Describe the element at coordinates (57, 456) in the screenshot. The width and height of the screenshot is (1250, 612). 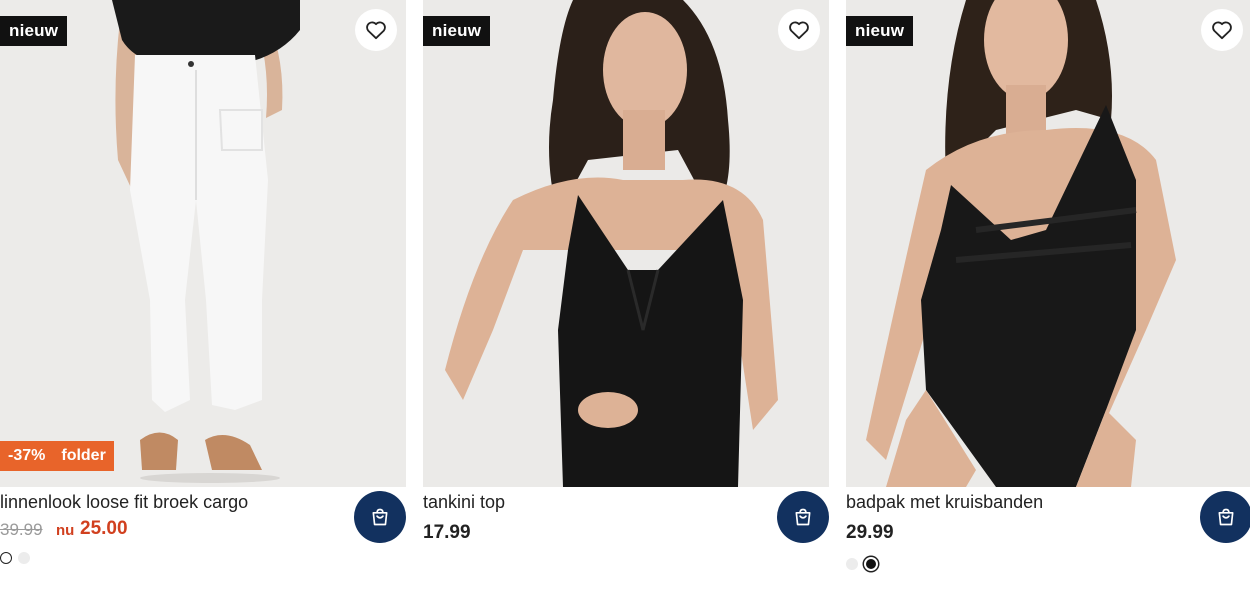
I see `promo-badge: -37% folder` at that location.